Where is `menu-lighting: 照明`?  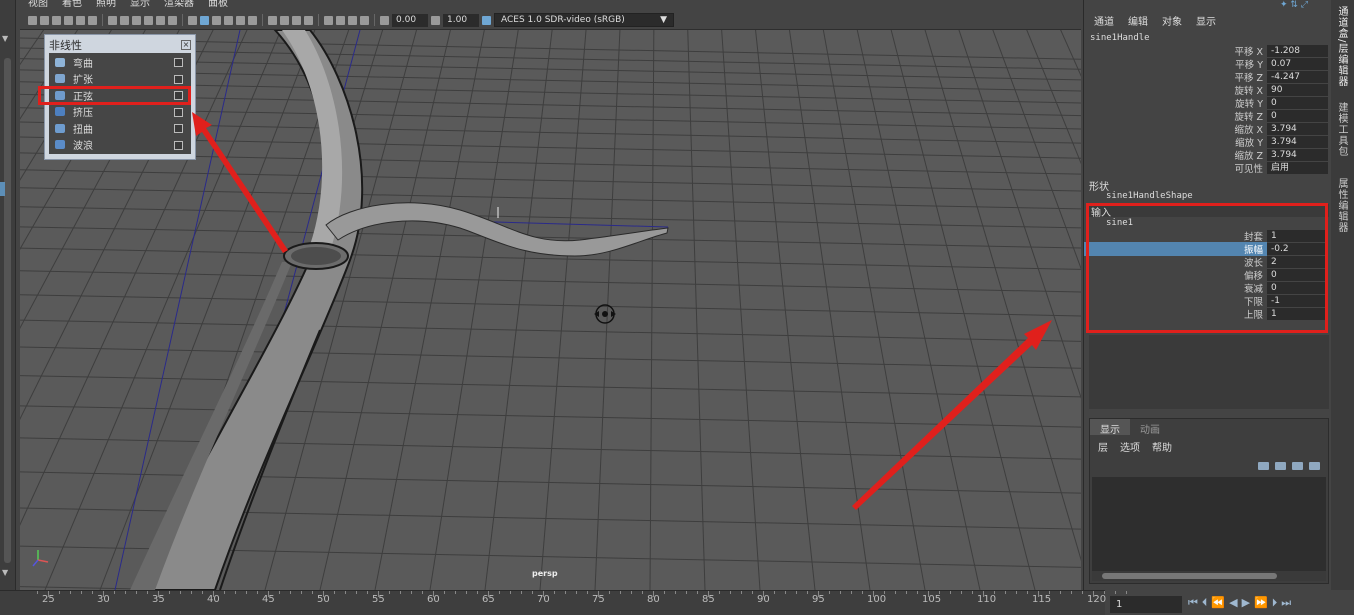
menu-lighting: 照明 is located at coordinates (106, 5).